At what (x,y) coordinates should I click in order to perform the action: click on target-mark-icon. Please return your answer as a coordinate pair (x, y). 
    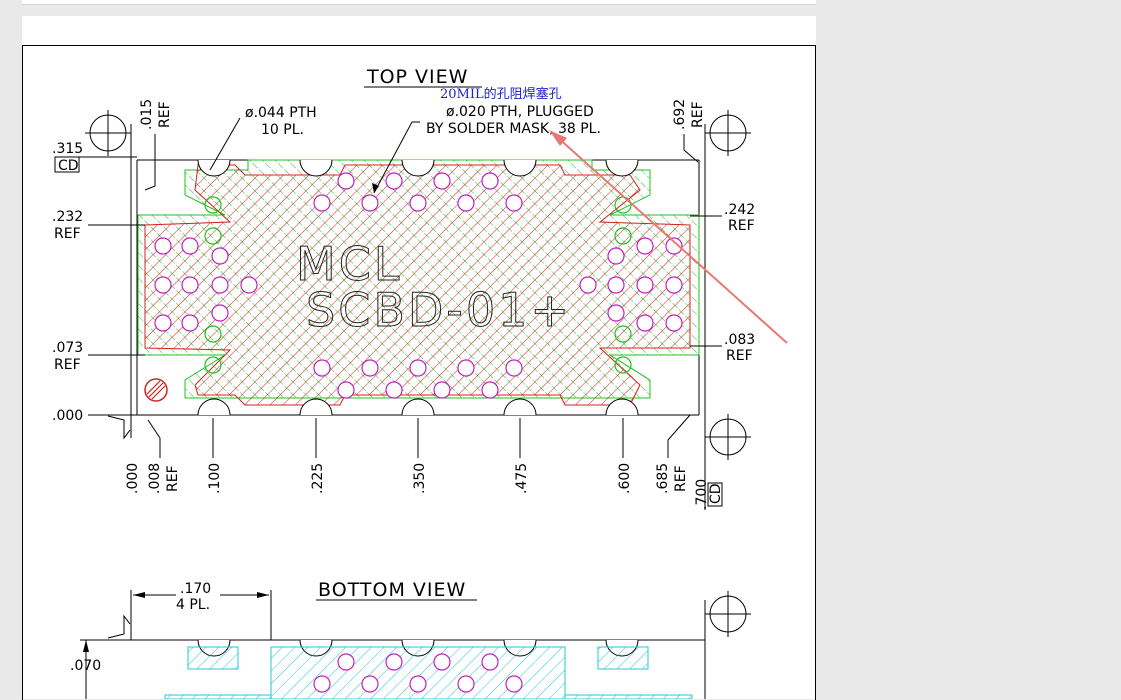
    Looking at the image, I should click on (728, 614).